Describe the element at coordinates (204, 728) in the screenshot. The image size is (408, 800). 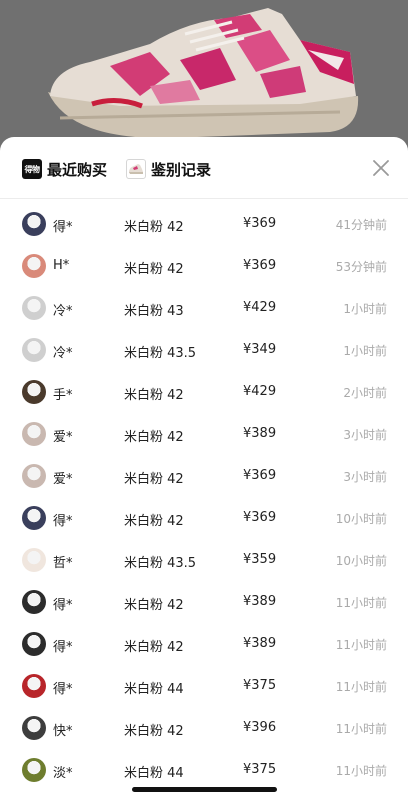
I see `purchase-record-row: 快* 米白粉 42 ¥396 11小时前` at that location.